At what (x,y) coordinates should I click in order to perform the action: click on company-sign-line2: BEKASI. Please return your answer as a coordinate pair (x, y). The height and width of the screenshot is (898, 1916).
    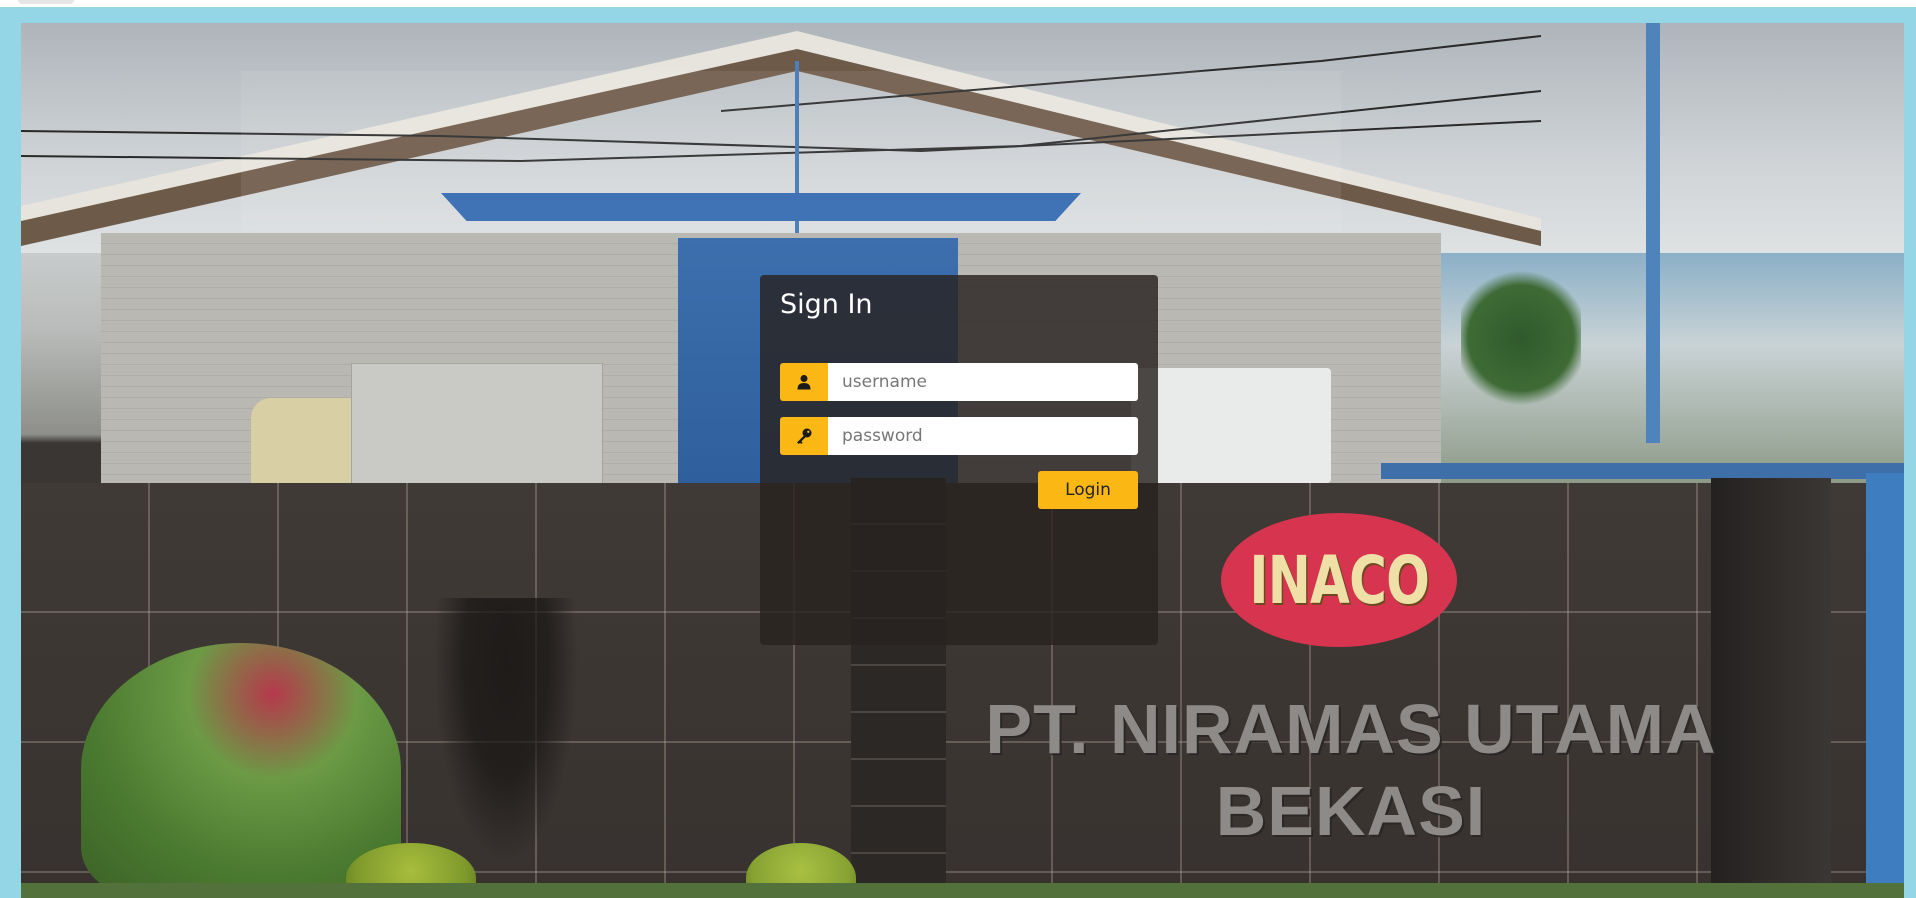
    Looking at the image, I should click on (1351, 811).